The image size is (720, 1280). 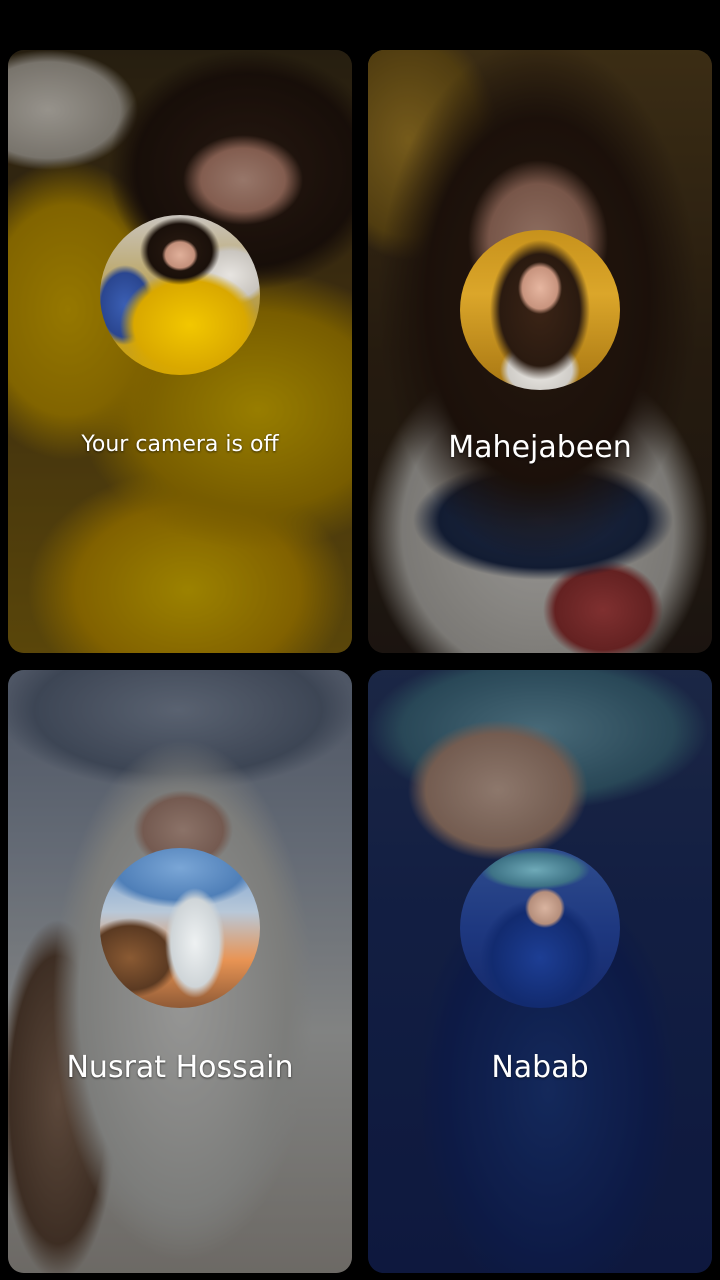 What do you see at coordinates (180, 444) in the screenshot?
I see `camera-off-label: Your camera is off` at bounding box center [180, 444].